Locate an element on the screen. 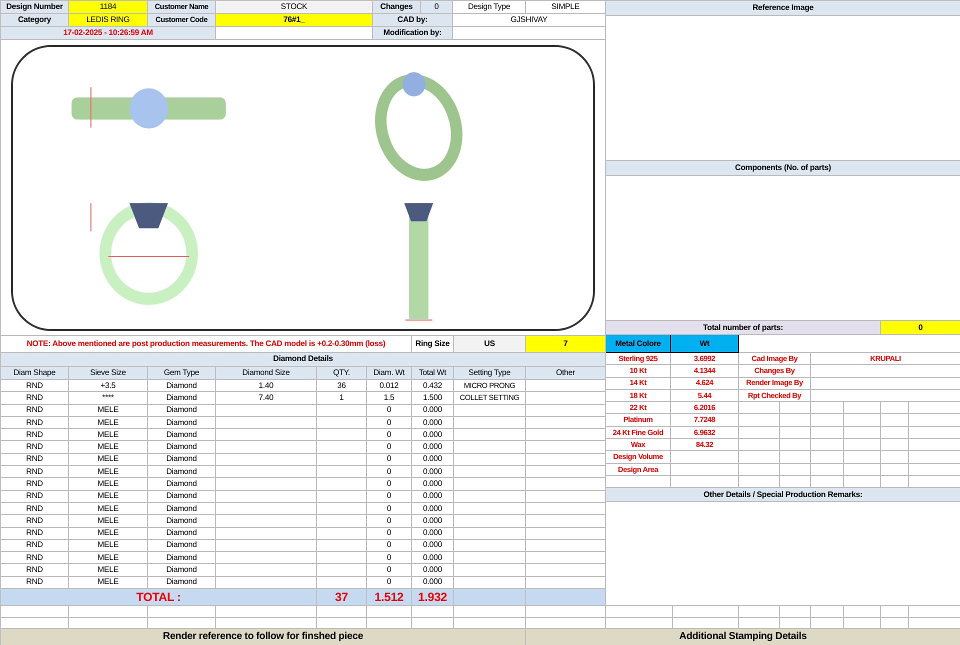  total-value: 1.932 is located at coordinates (433, 597).